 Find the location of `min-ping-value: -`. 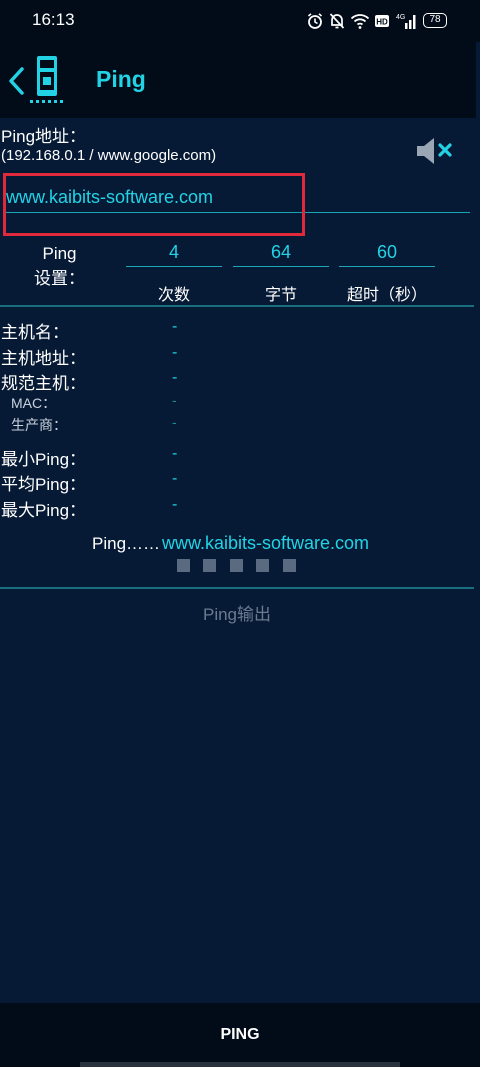

min-ping-value: - is located at coordinates (175, 453).